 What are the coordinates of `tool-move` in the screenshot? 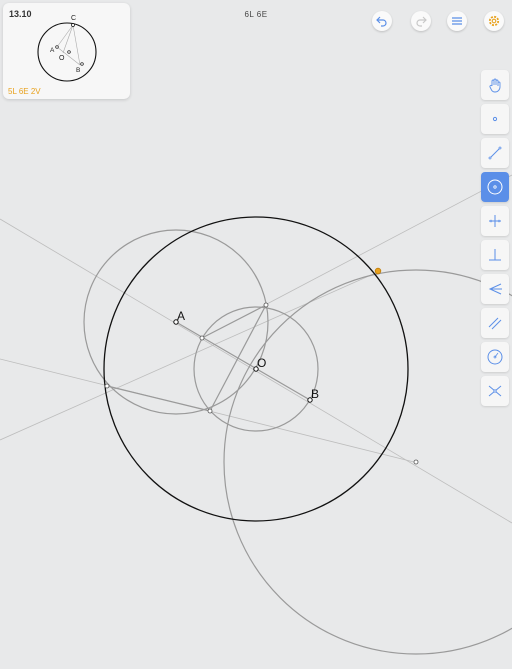 It's located at (495, 85).